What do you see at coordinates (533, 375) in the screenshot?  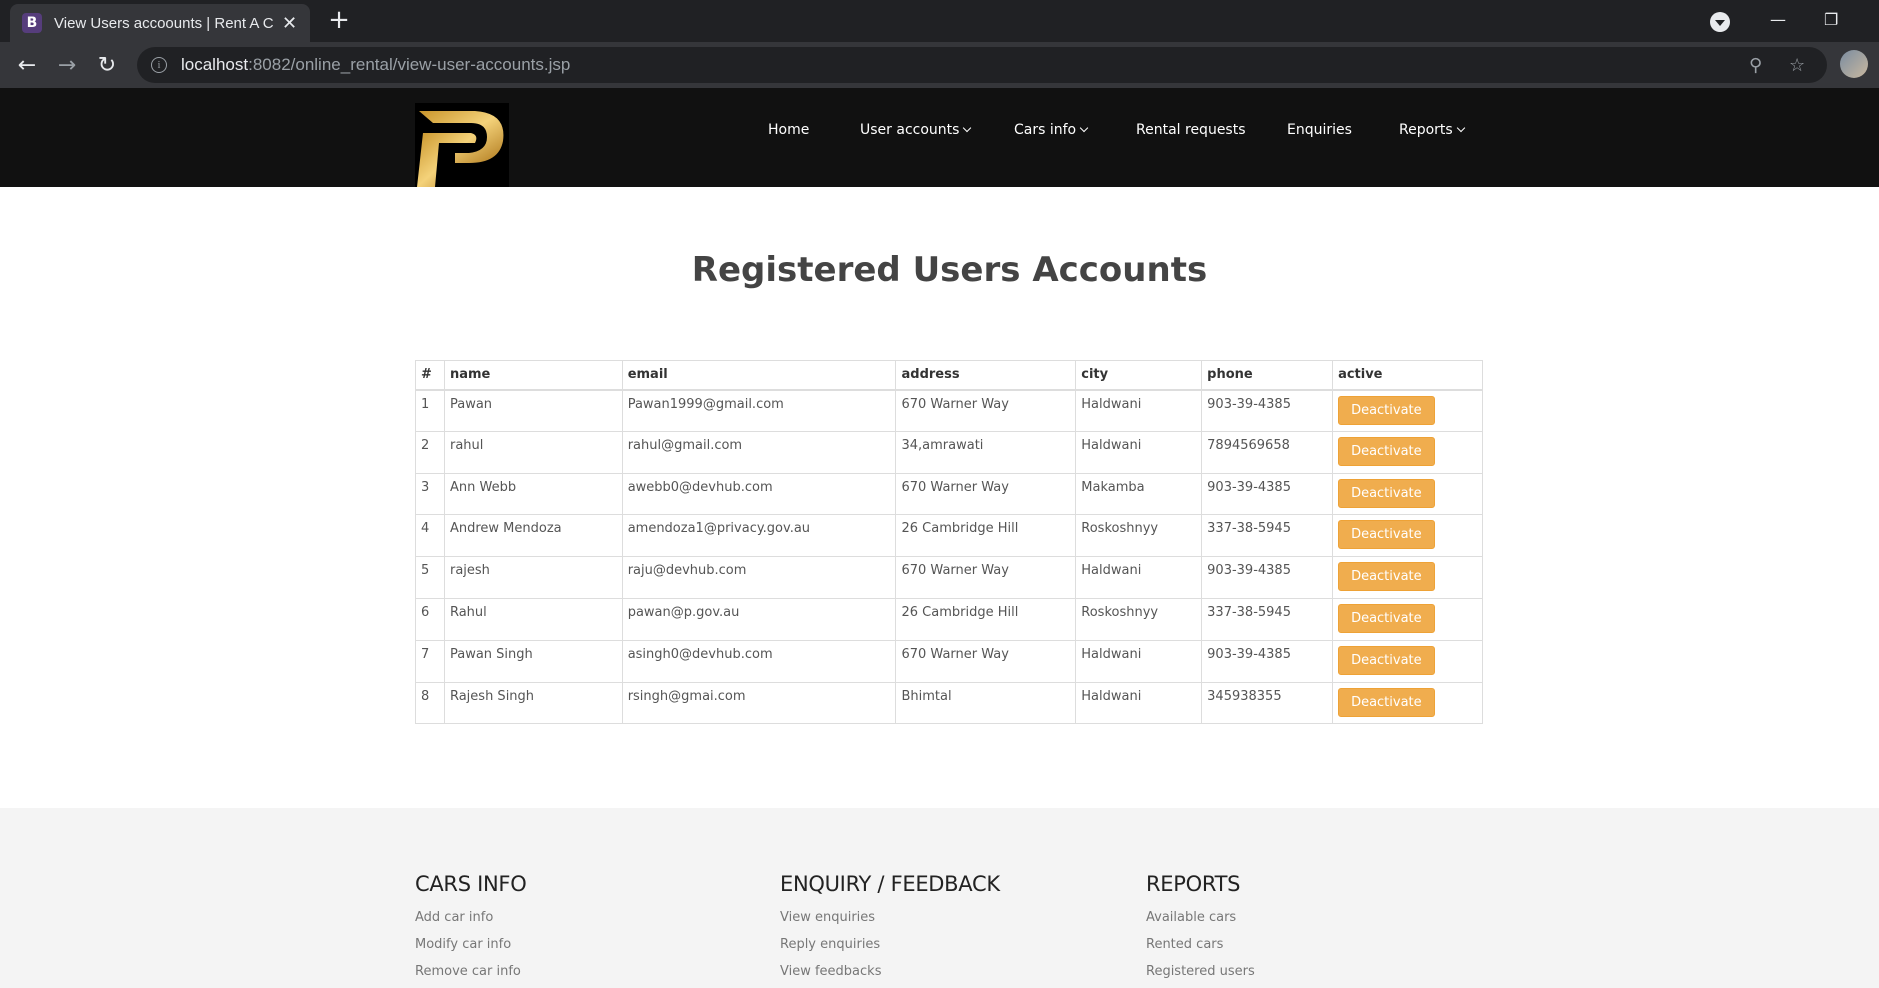 I see `column-header-name: name` at bounding box center [533, 375].